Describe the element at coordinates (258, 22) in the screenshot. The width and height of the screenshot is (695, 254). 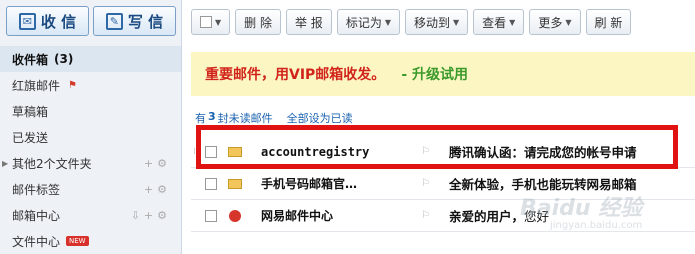
I see `delete-button: 删 除` at that location.